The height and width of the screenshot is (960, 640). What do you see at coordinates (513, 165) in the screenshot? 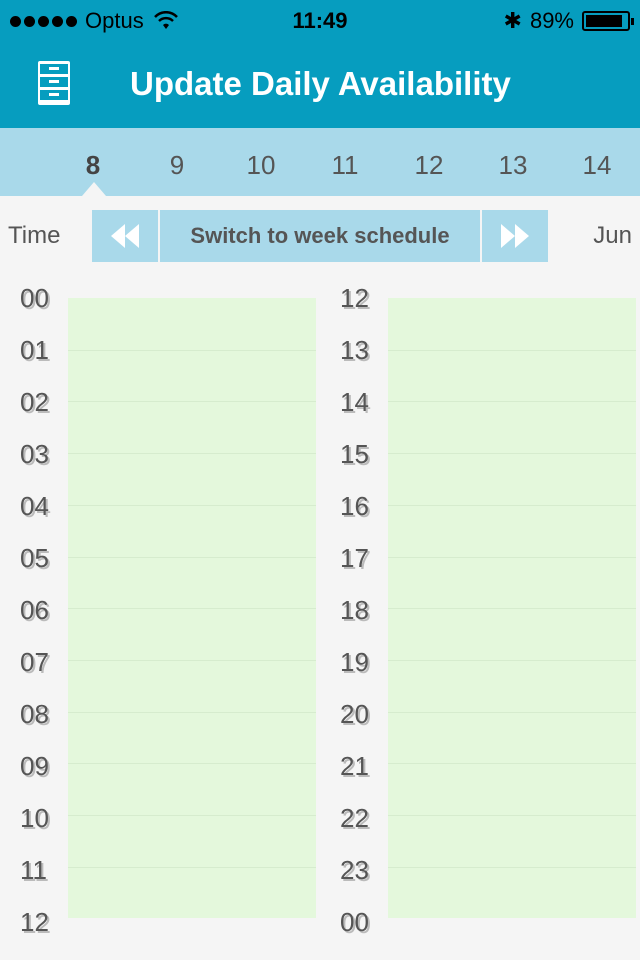
I see `day-tab: 13` at bounding box center [513, 165].